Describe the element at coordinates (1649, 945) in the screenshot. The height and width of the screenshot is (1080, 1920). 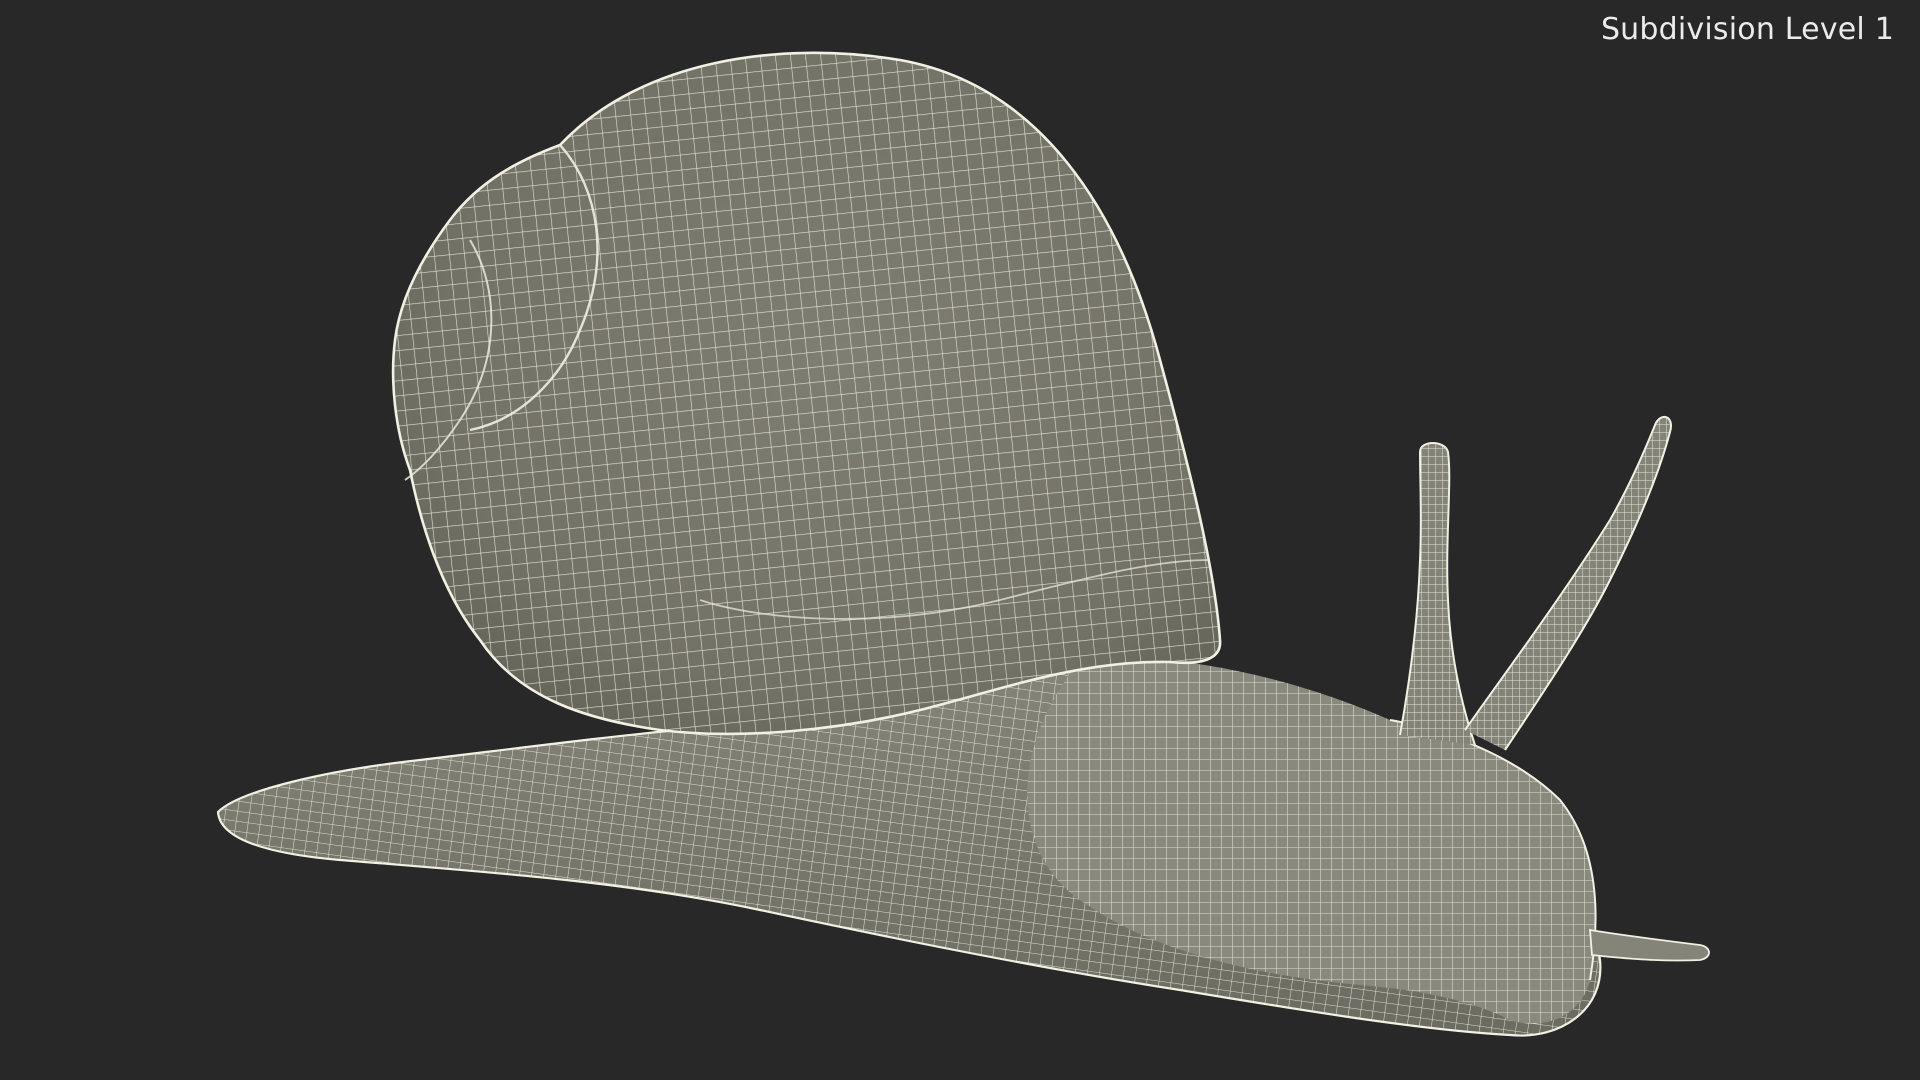
I see `lower-feeler` at that location.